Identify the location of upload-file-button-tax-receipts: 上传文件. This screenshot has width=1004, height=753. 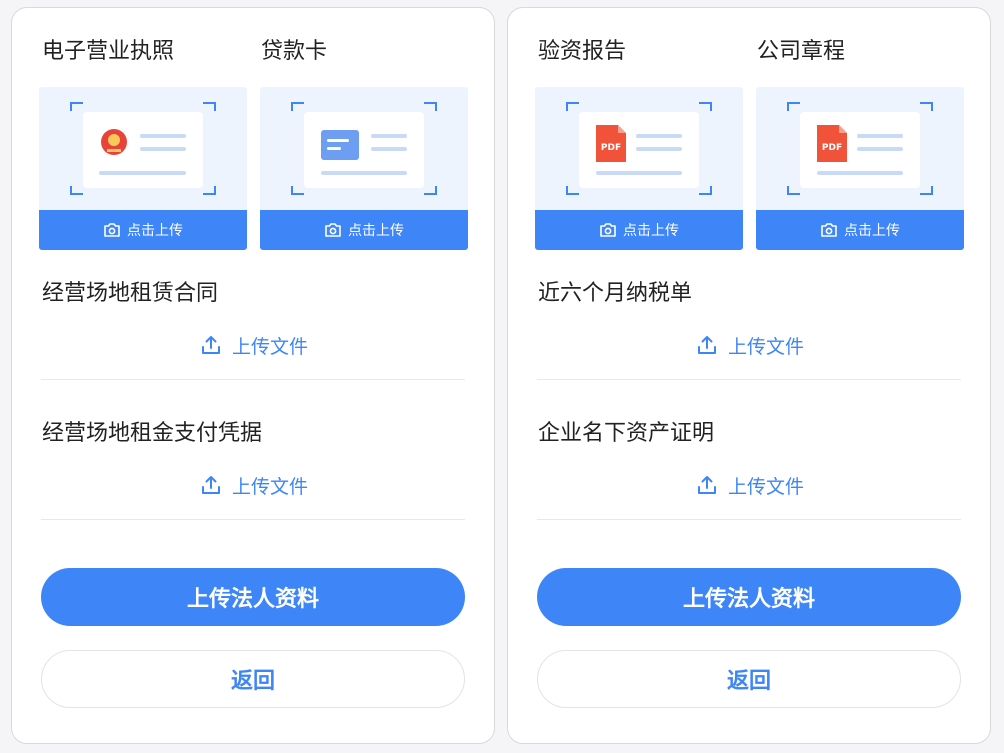
(750, 345).